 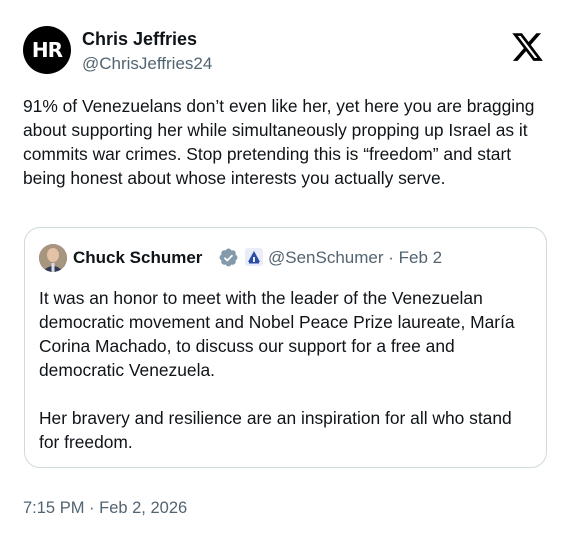 I want to click on x-logo-icon, so click(x=527, y=47).